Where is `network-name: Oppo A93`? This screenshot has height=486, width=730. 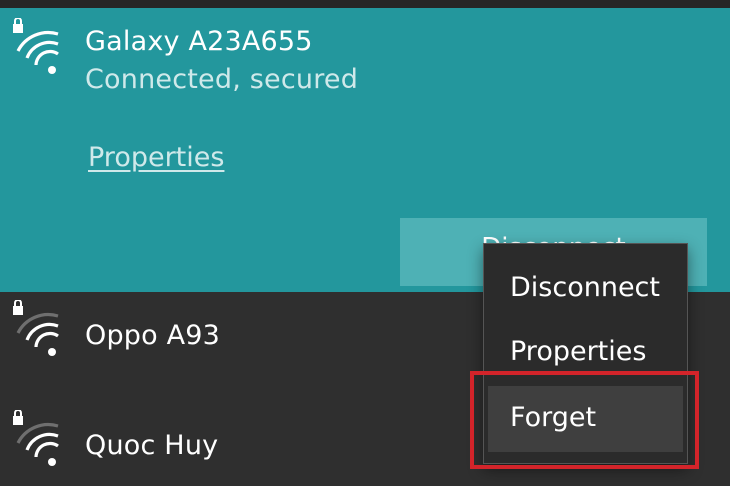 network-name: Oppo A93 is located at coordinates (153, 335).